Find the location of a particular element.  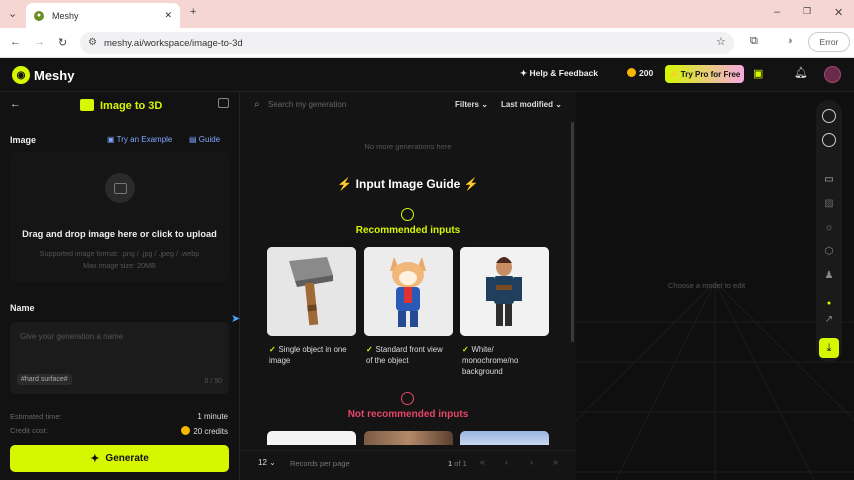

tab-search-icon: ⌄ is located at coordinates (12, 13).